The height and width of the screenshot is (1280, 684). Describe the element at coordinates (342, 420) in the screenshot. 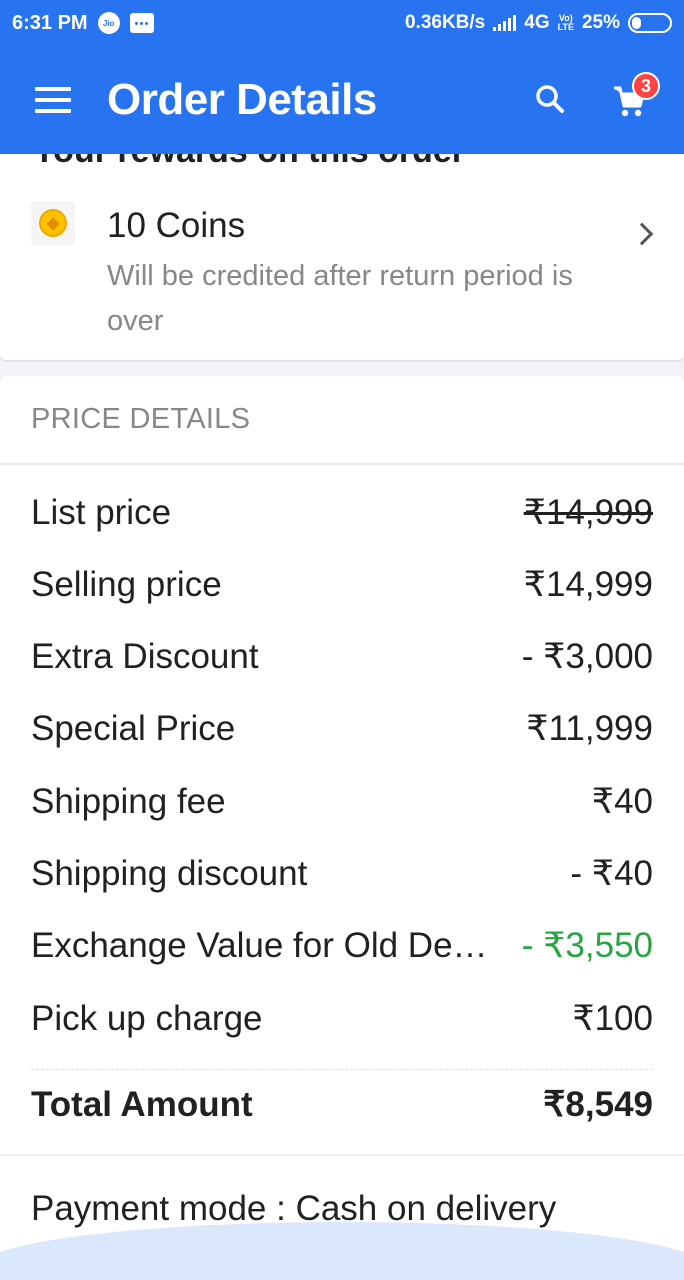

I see `price-details-header: PRICE DETAILS` at that location.